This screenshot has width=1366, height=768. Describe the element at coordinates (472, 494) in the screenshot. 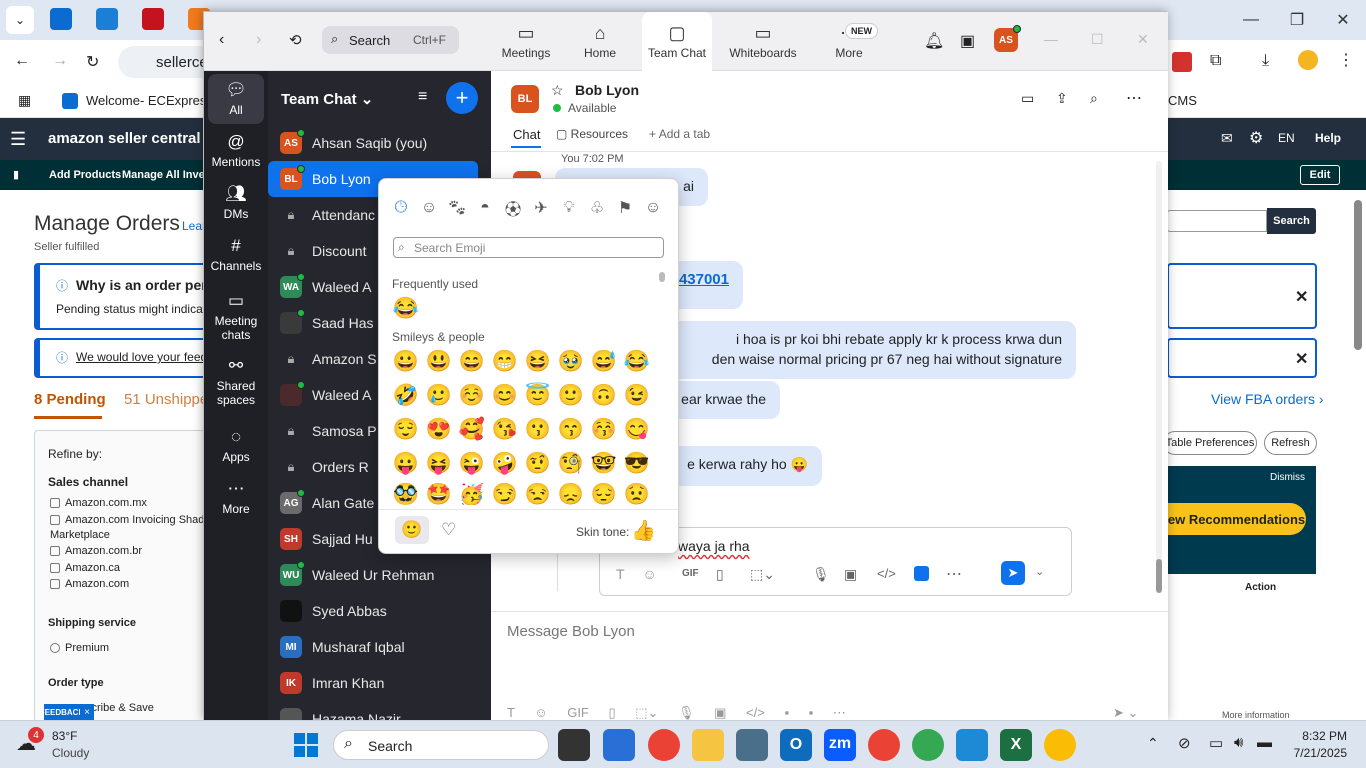

I see `emoji-item: 🥳` at that location.